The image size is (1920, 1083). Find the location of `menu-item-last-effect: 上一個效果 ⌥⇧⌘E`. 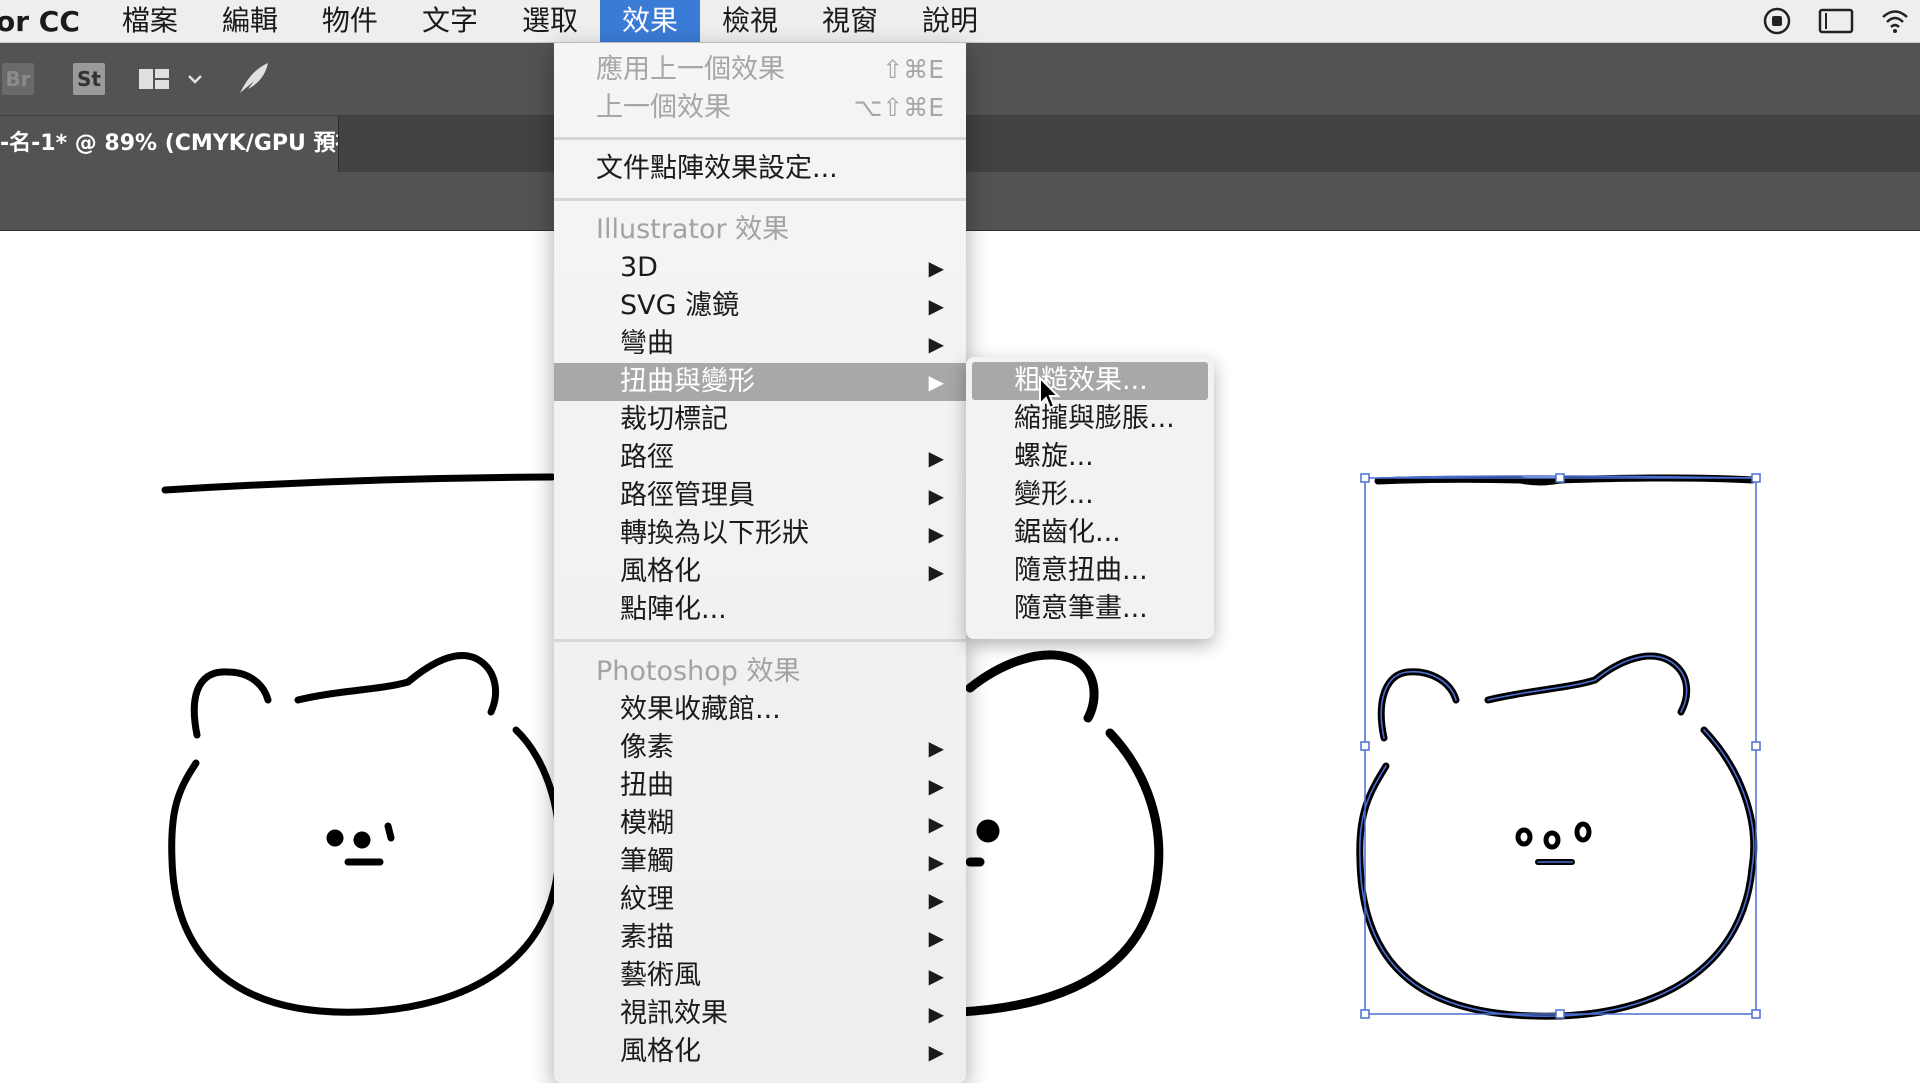

menu-item-last-effect: 上一個效果 ⌥⇧⌘E is located at coordinates (760, 108).